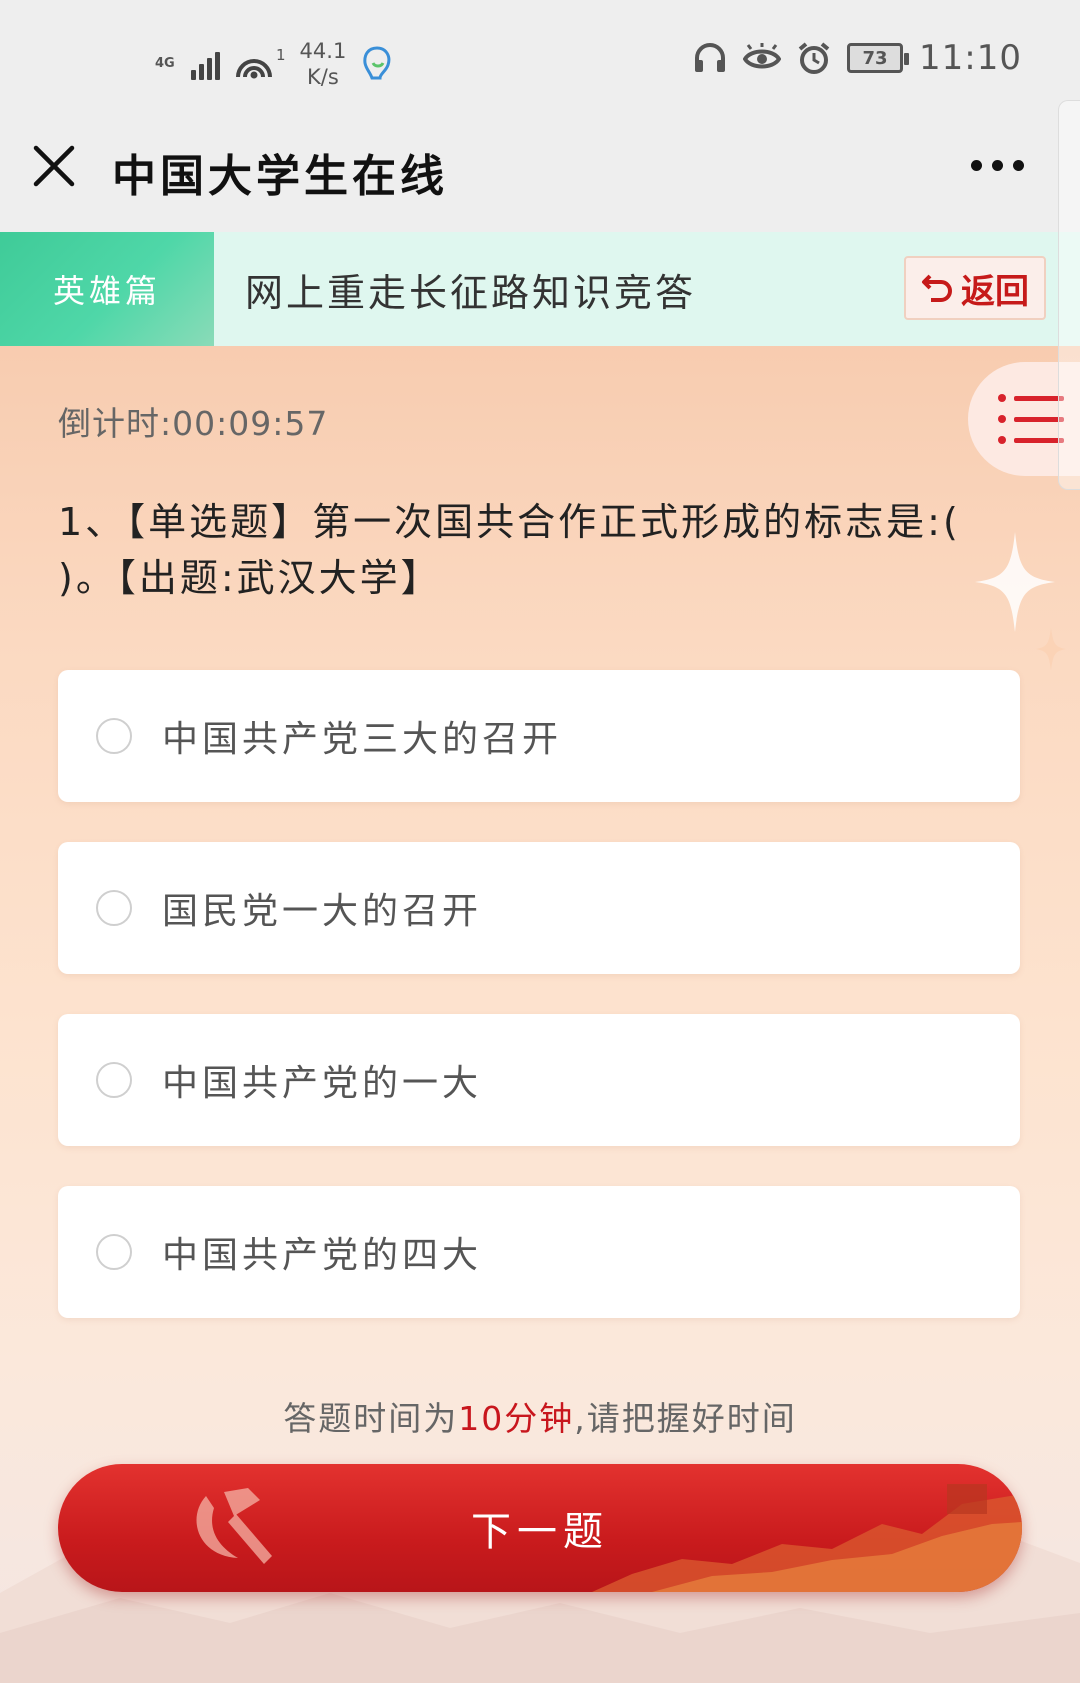  Describe the element at coordinates (280, 176) in the screenshot. I see `app-title: 中国大学生在线` at that location.